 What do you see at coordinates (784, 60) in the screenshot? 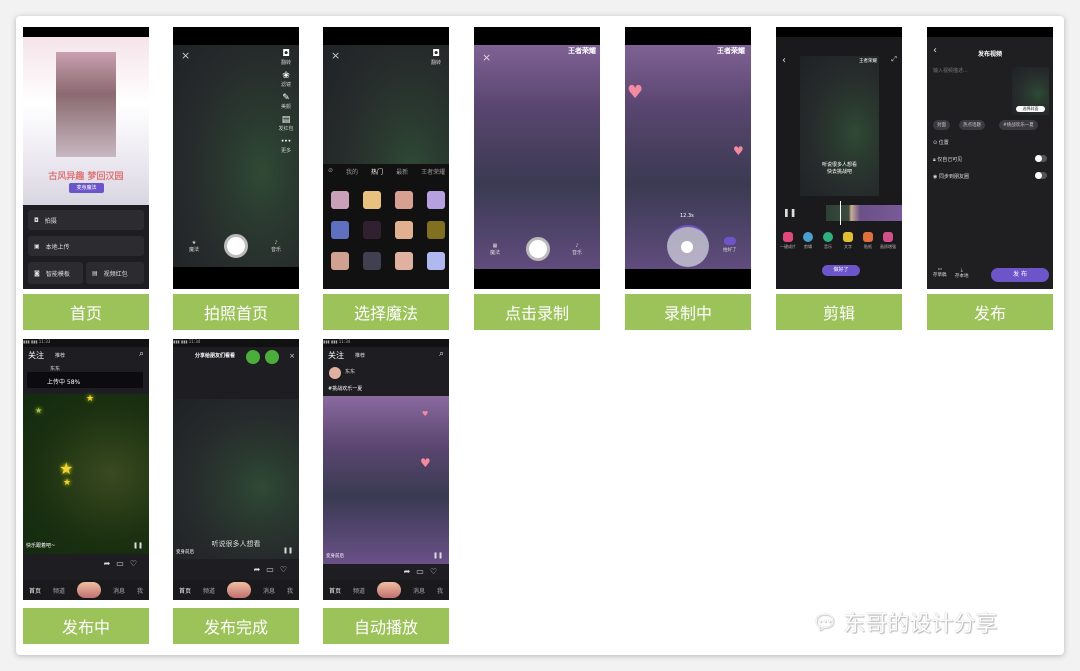
I see `back-icon: ‹` at bounding box center [784, 60].